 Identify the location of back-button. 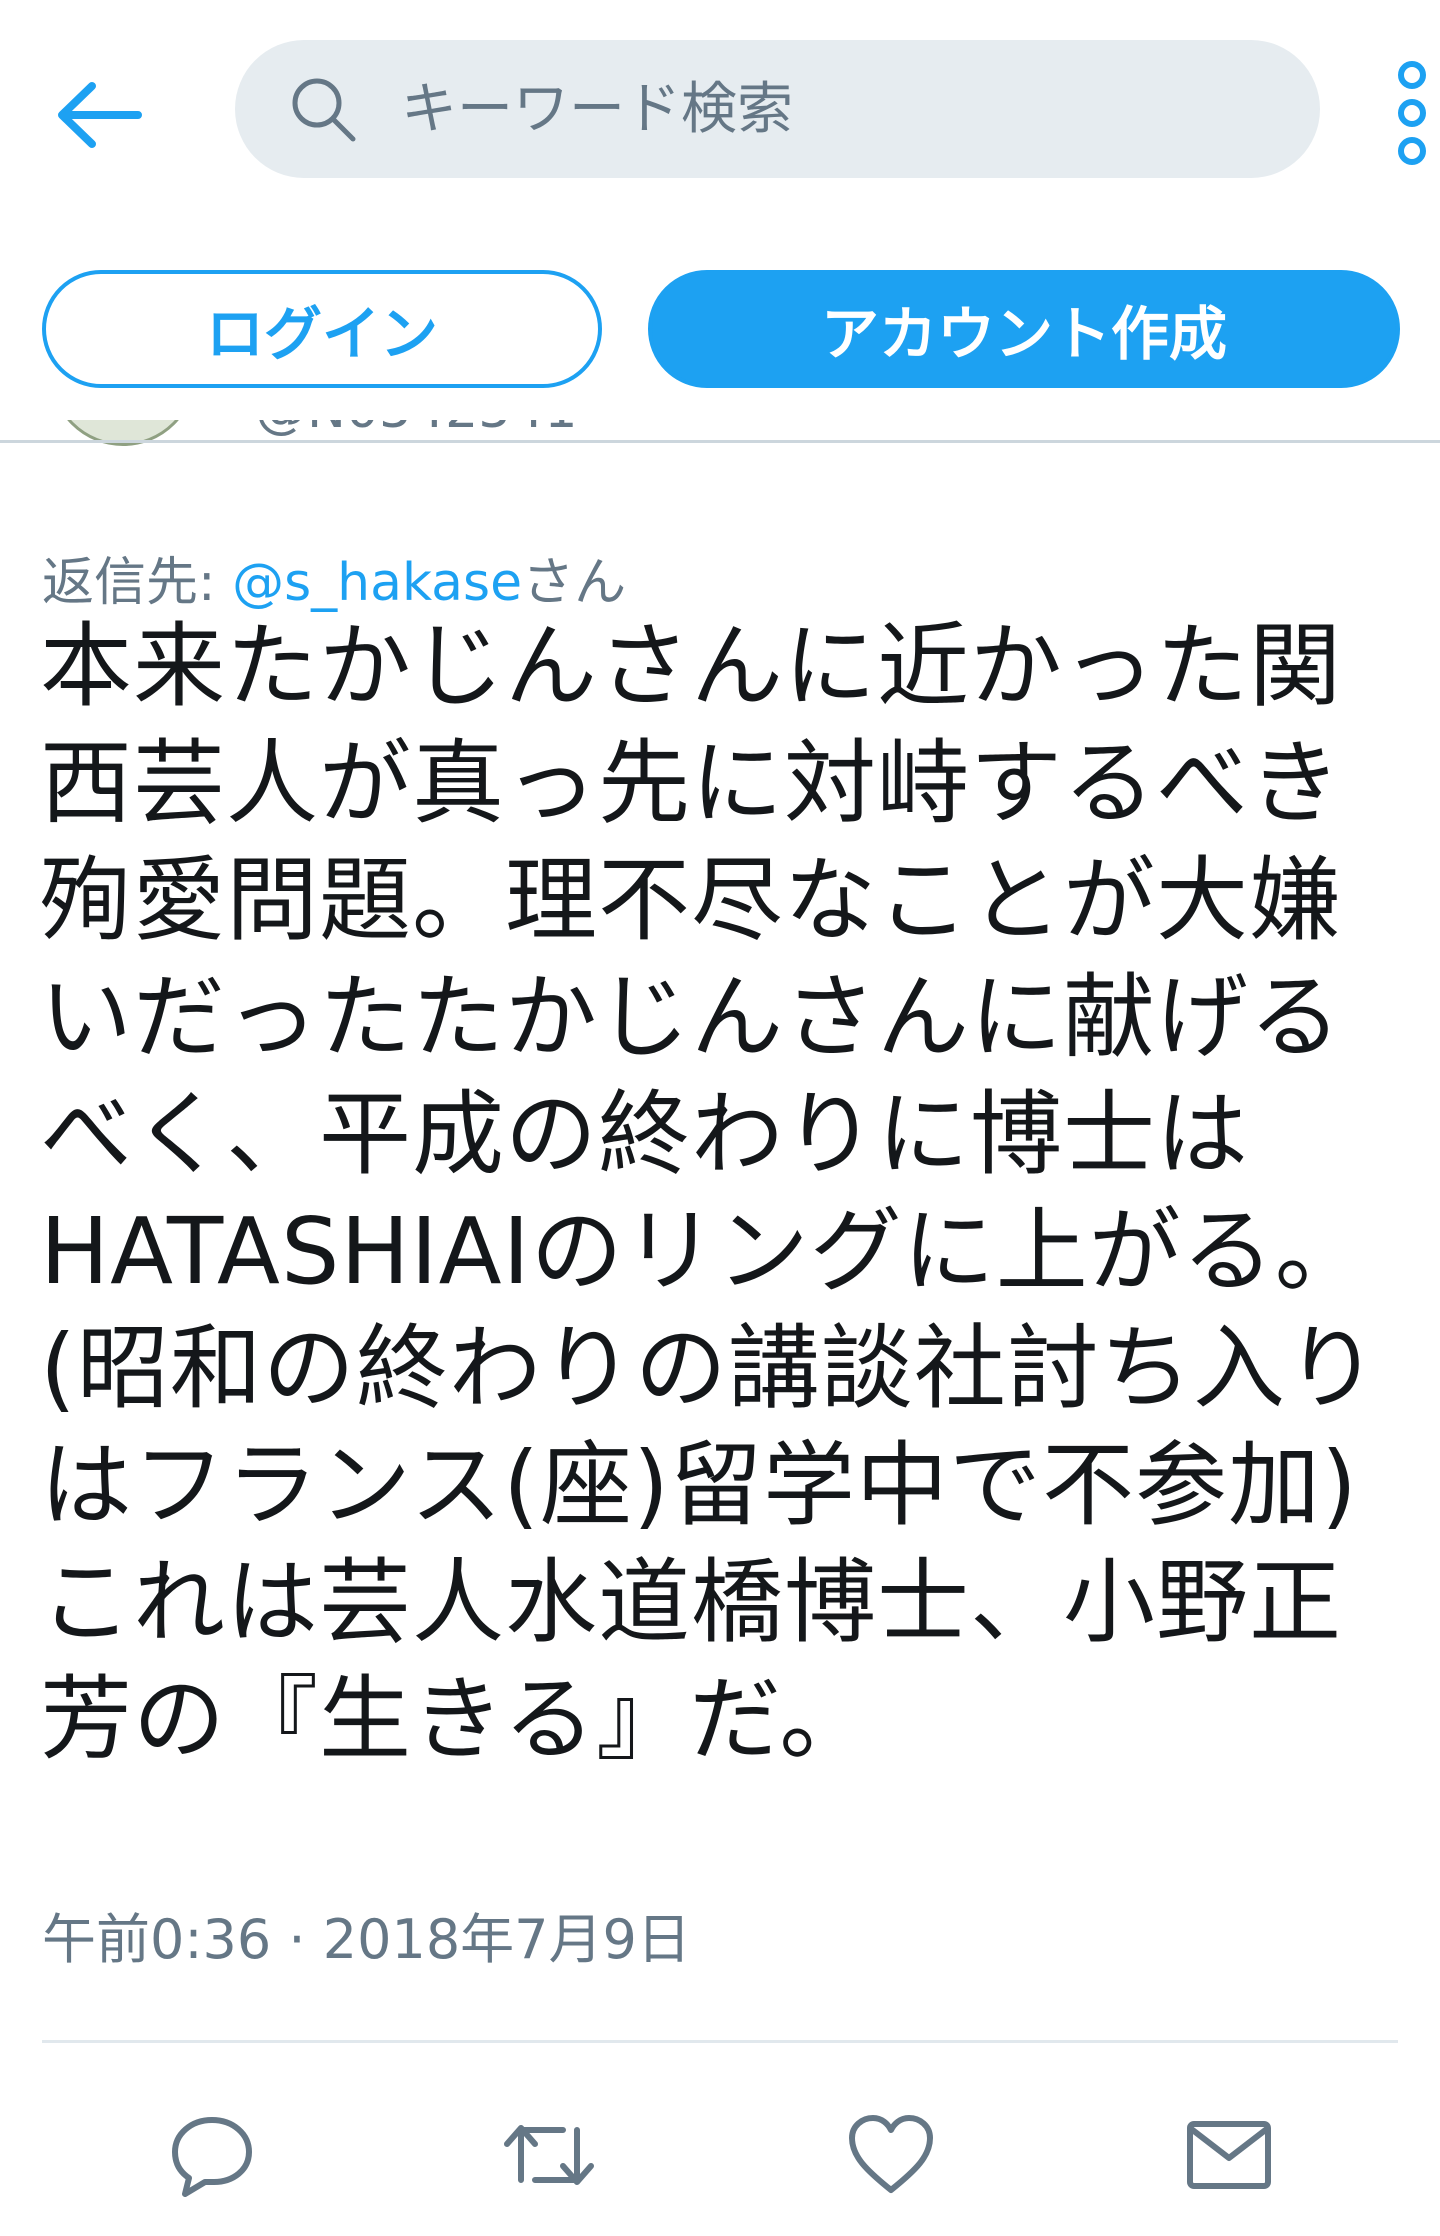
(99, 115).